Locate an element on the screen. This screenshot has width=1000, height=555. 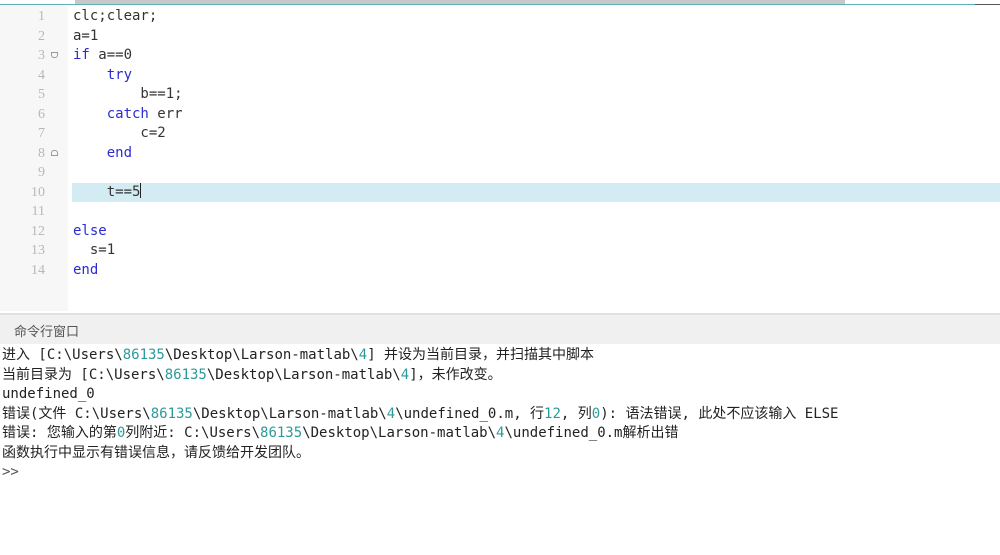
code-line: 9 is located at coordinates (500, 173).